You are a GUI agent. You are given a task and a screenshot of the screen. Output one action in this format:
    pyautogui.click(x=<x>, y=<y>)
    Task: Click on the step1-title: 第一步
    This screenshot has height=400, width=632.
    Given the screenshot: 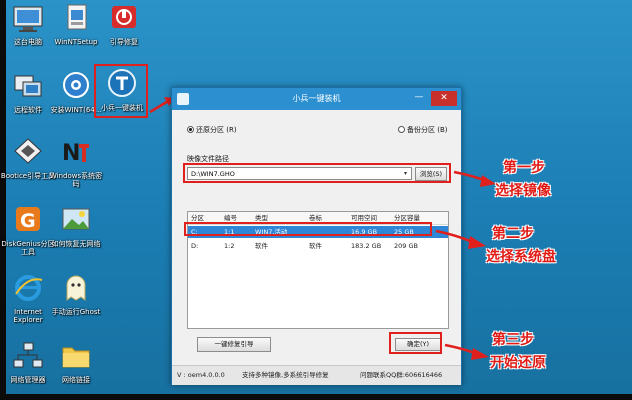 What is the action you would take?
    pyautogui.click(x=524, y=168)
    